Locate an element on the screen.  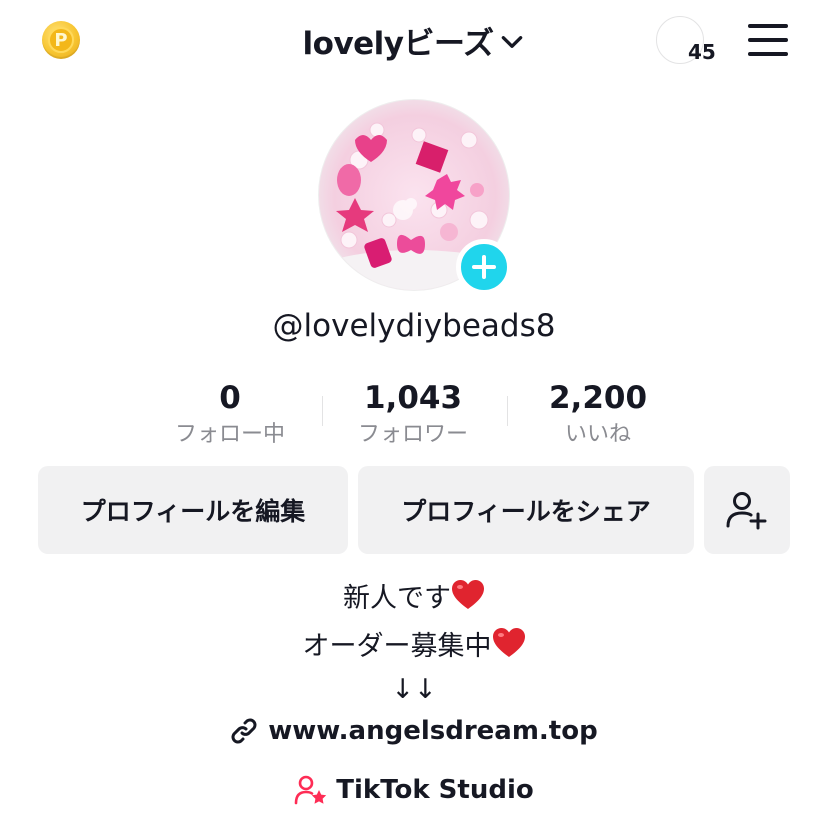
likes-label: いいね is located at coordinates (597, 434).